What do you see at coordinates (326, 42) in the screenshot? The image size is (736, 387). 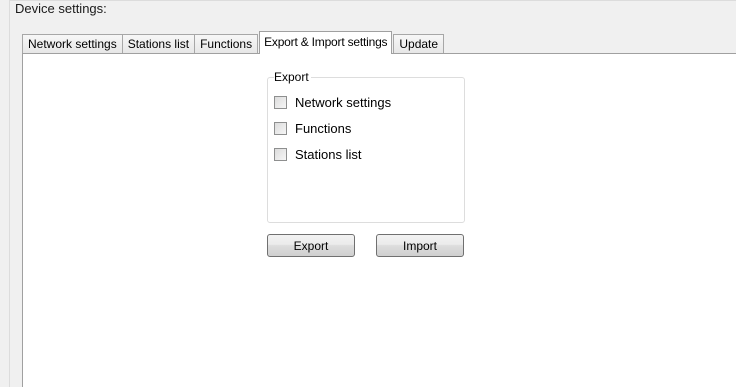 I see `tab-export-import-settings: Export & Import settings` at bounding box center [326, 42].